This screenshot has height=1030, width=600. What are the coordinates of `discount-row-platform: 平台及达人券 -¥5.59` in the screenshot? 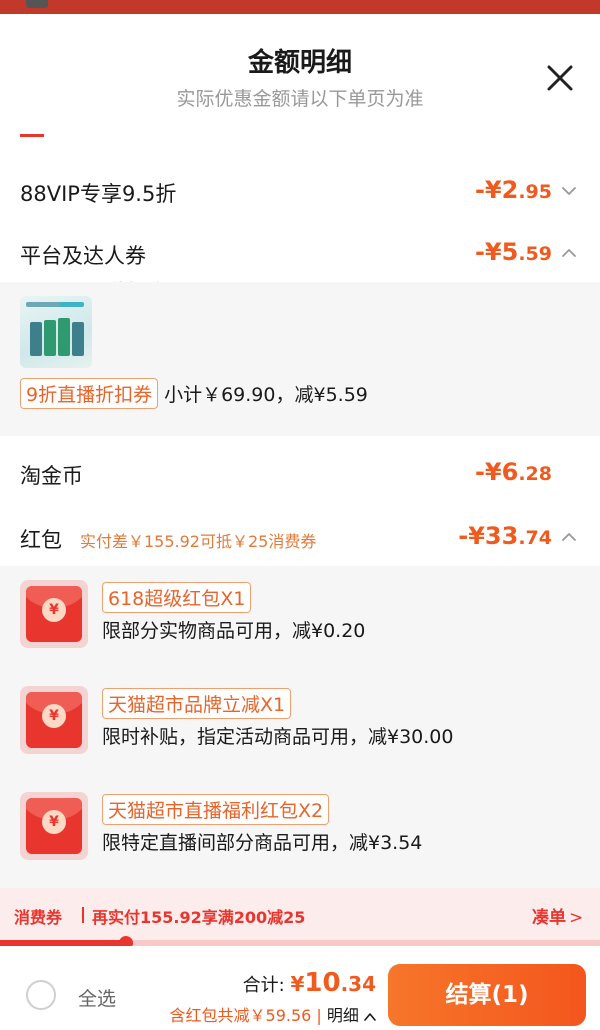 It's located at (300, 254).